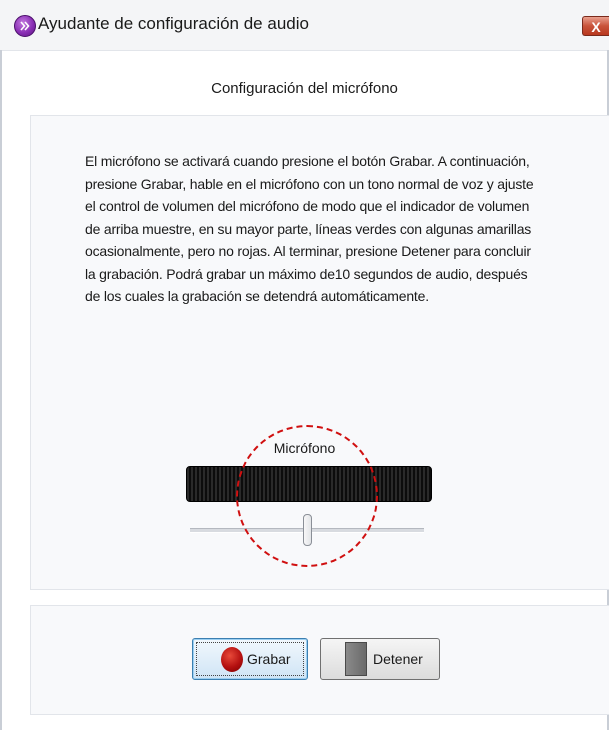 The image size is (609, 730). I want to click on record-button: Grabar, so click(250, 659).